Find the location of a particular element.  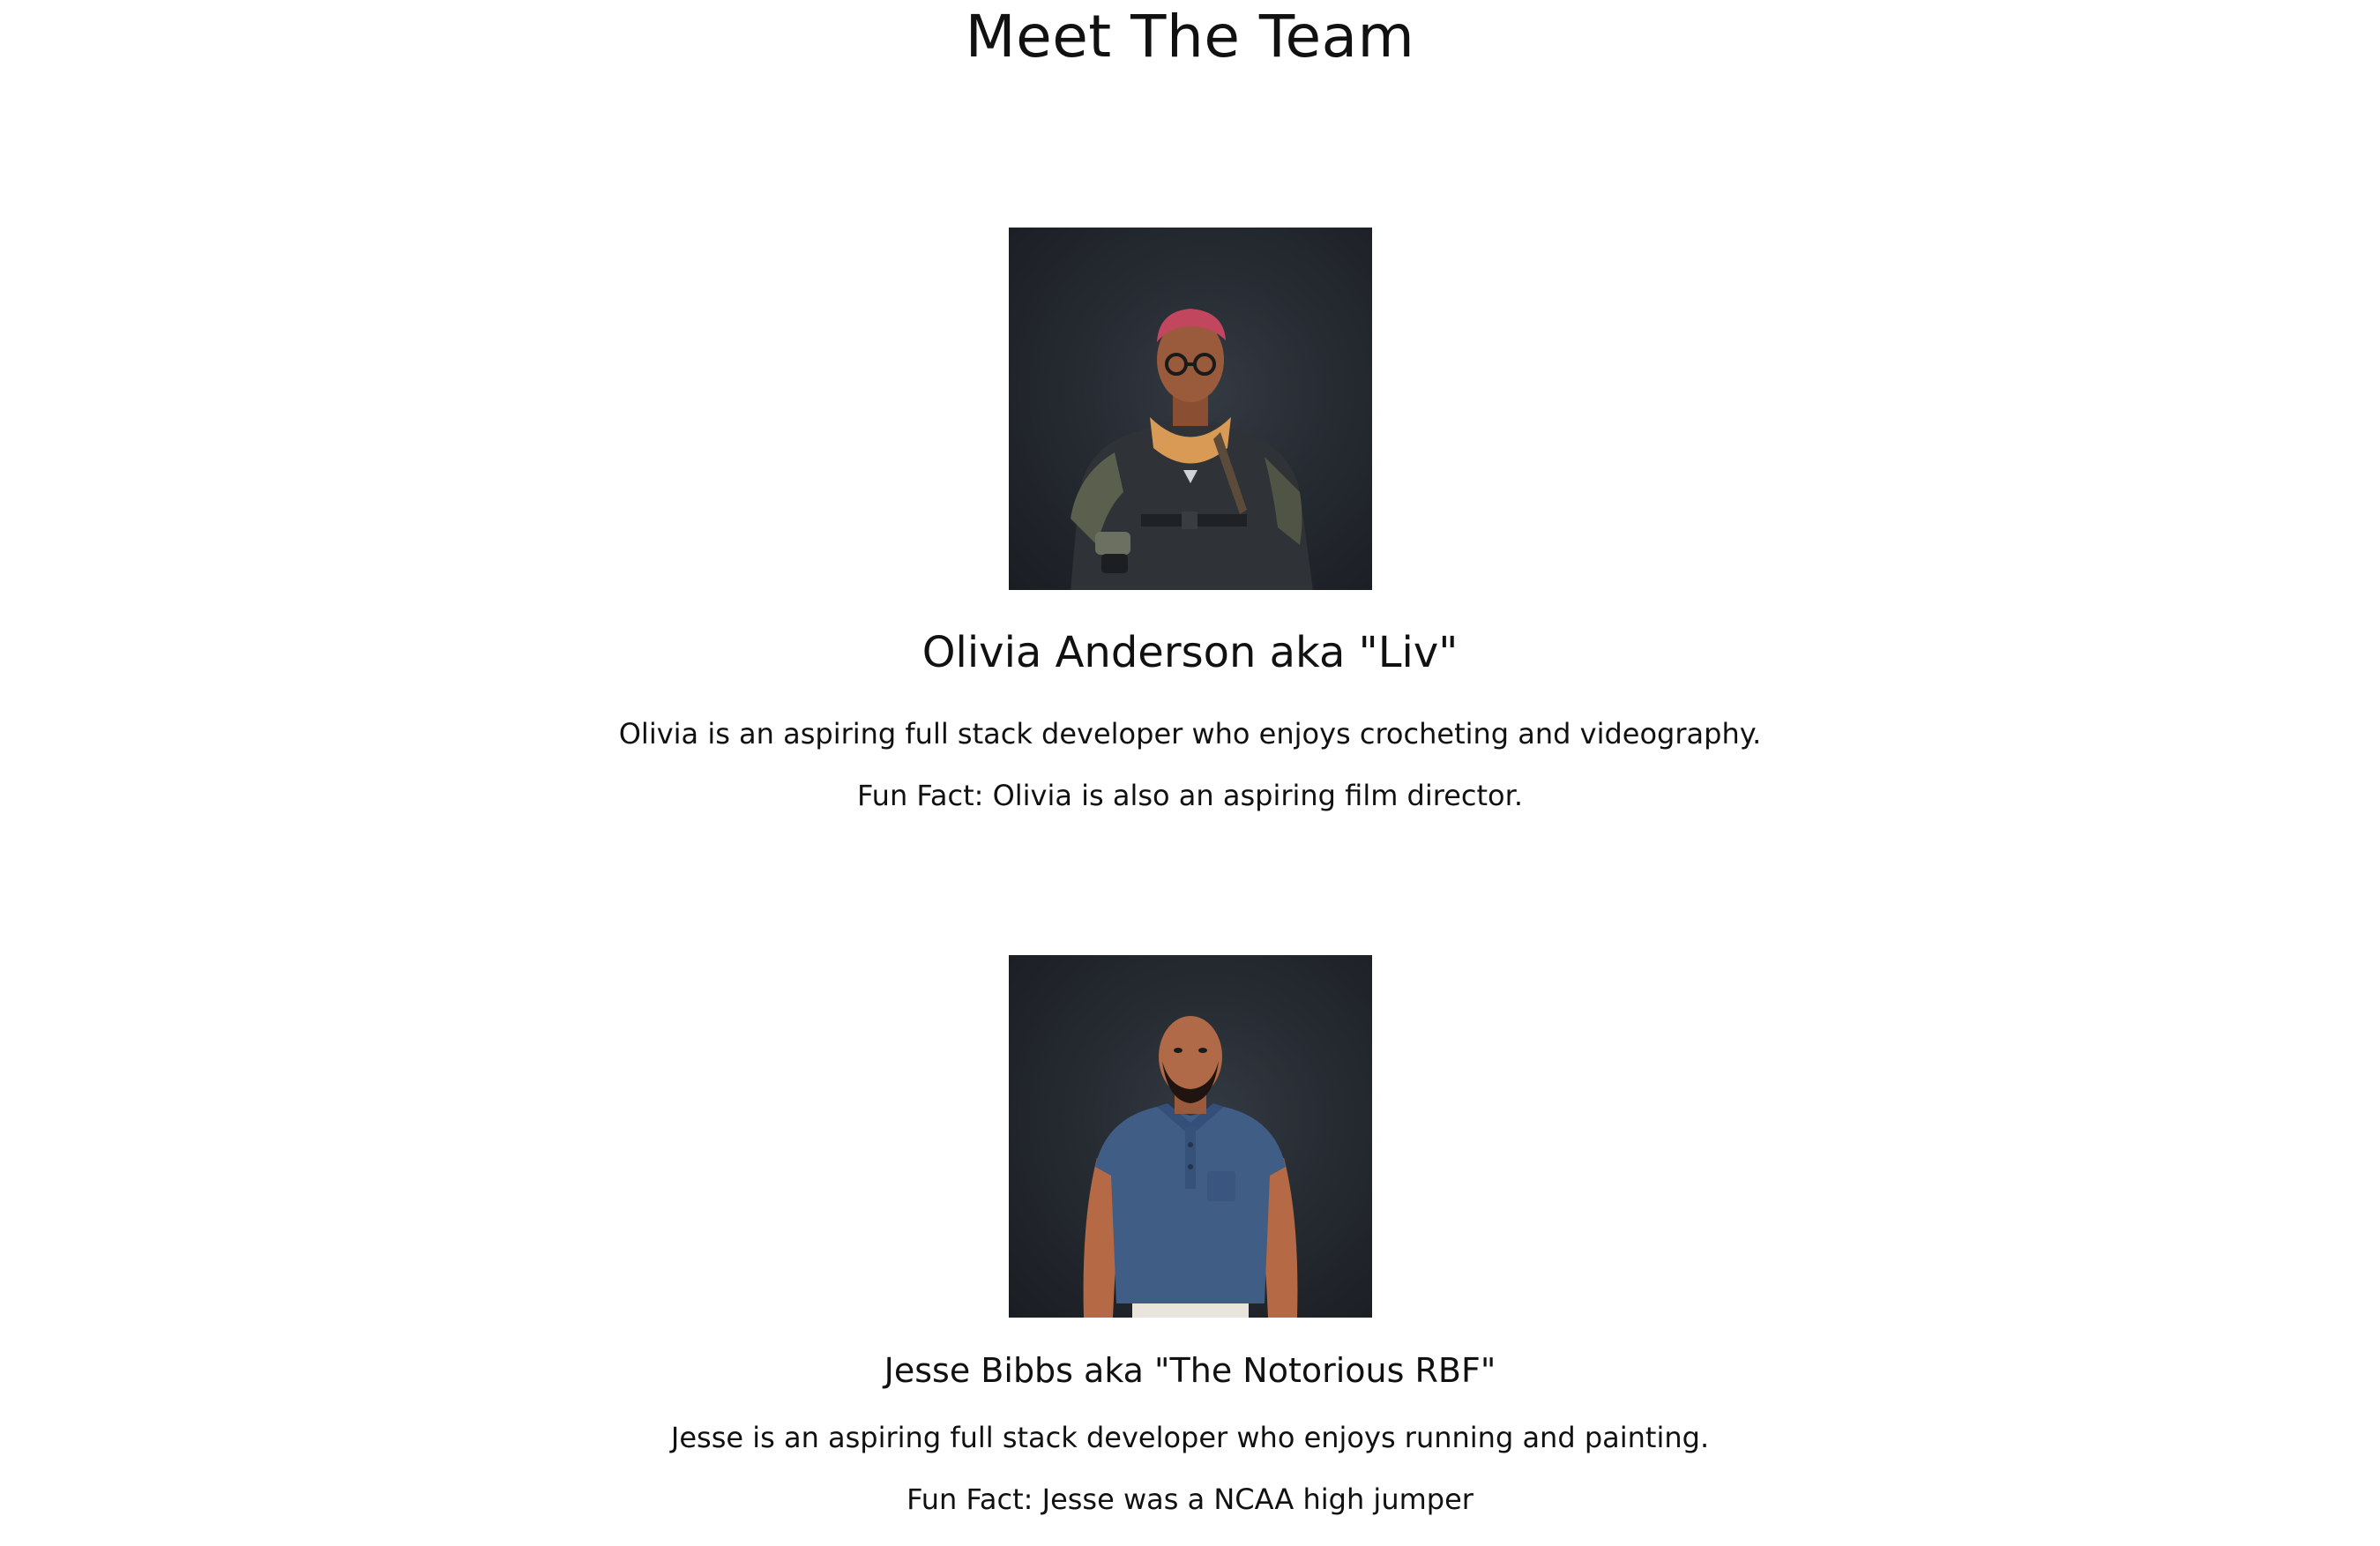

member-avatar-jesse is located at coordinates (1190, 1136).